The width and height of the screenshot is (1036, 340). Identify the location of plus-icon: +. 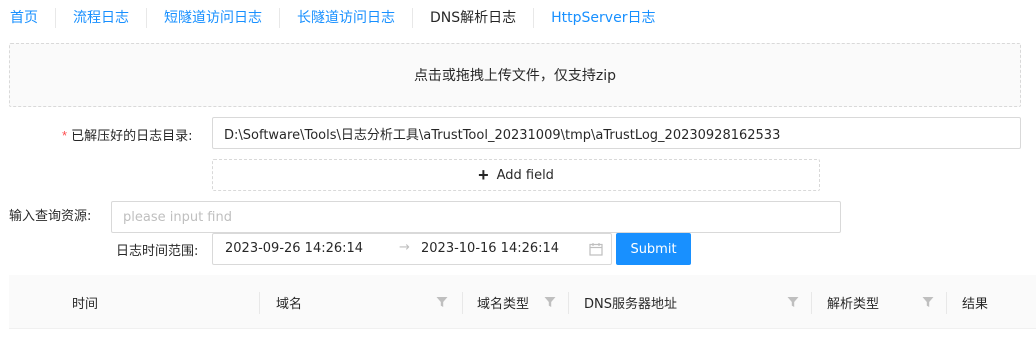
(483, 175).